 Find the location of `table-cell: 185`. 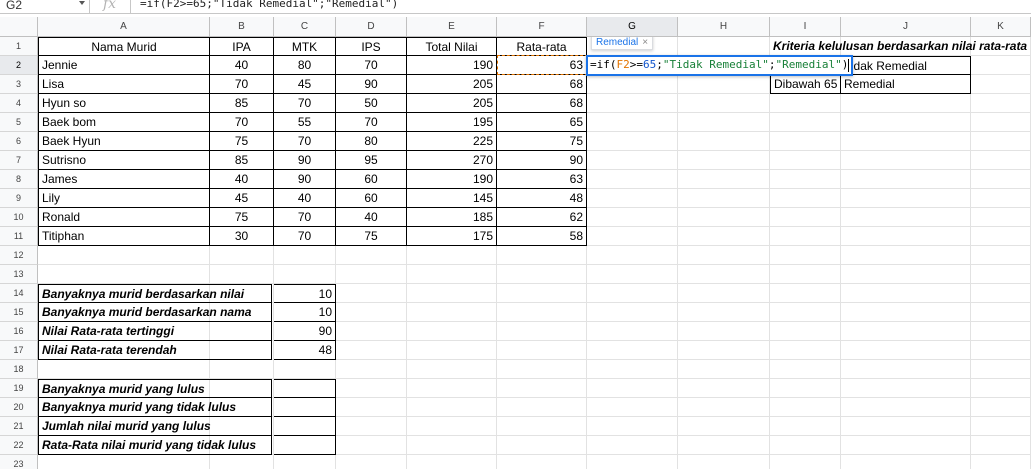

table-cell: 185 is located at coordinates (452, 217).